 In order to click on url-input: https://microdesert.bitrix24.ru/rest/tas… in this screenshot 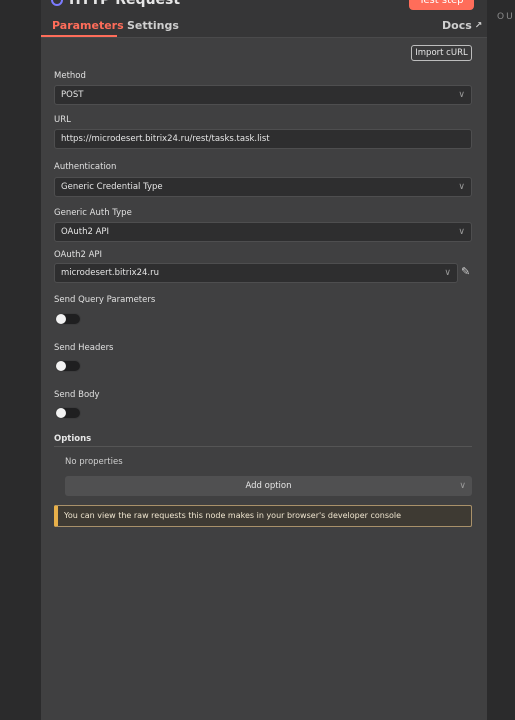, I will do `click(263, 139)`.